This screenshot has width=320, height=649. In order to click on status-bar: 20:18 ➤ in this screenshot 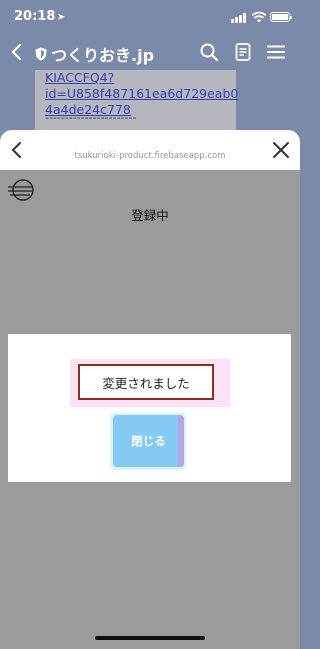, I will do `click(150, 17)`.